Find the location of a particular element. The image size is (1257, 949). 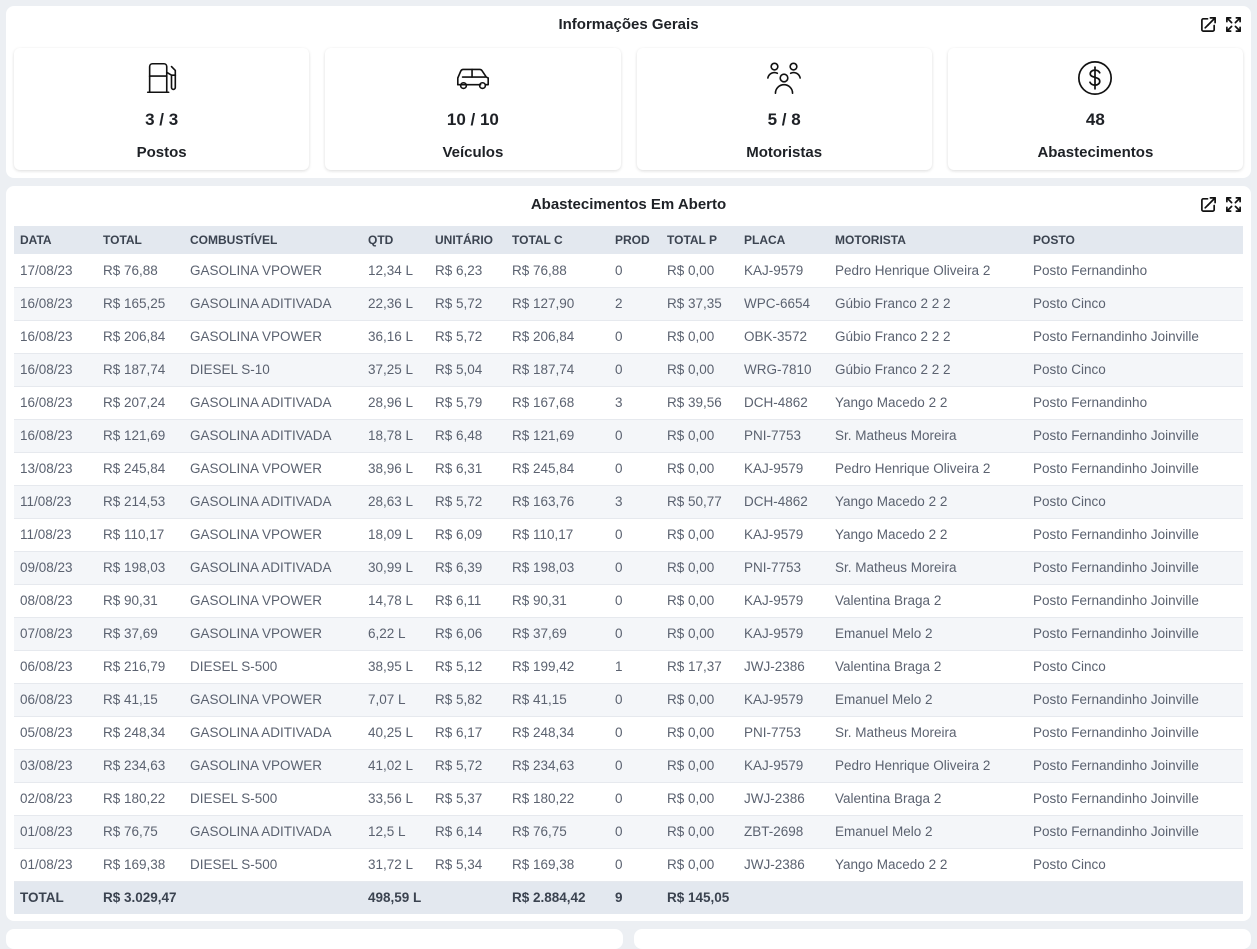

table-cell: 36,16 L is located at coordinates (395, 337).